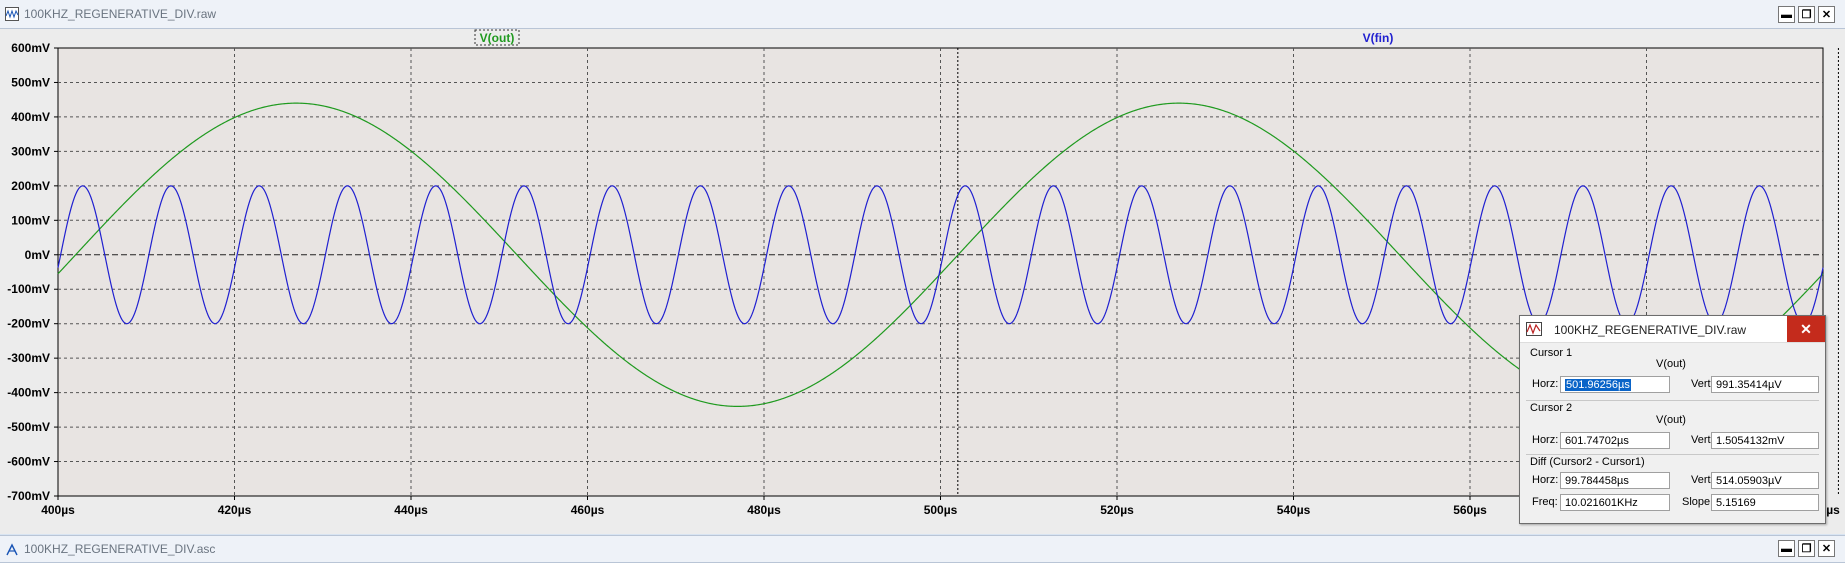 Image resolution: width=1845 pixels, height=563 pixels. What do you see at coordinates (28, 289) in the screenshot?
I see `y-tick-label: -100mV` at bounding box center [28, 289].